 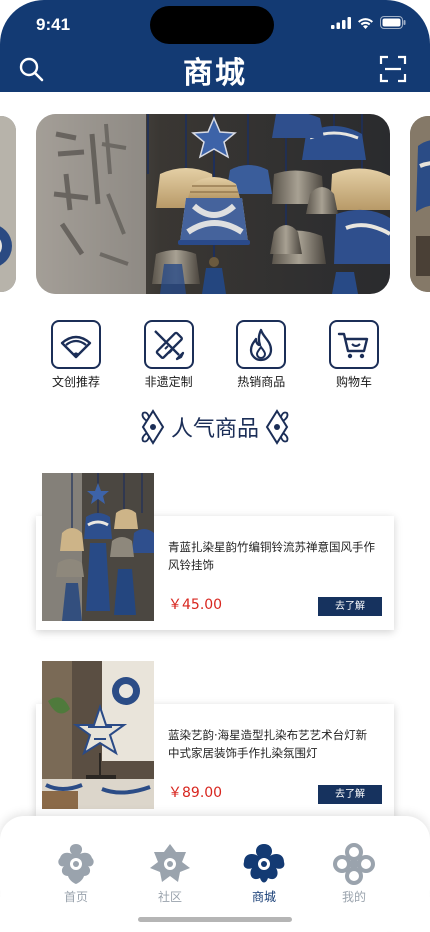 I want to click on header-bar: 9:41 商城, so click(x=215, y=46).